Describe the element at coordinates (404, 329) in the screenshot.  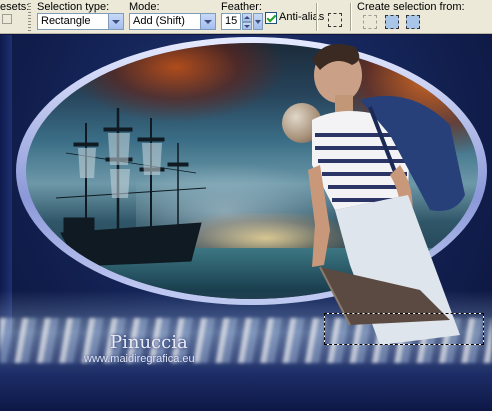
I see `selection-marquee` at that location.